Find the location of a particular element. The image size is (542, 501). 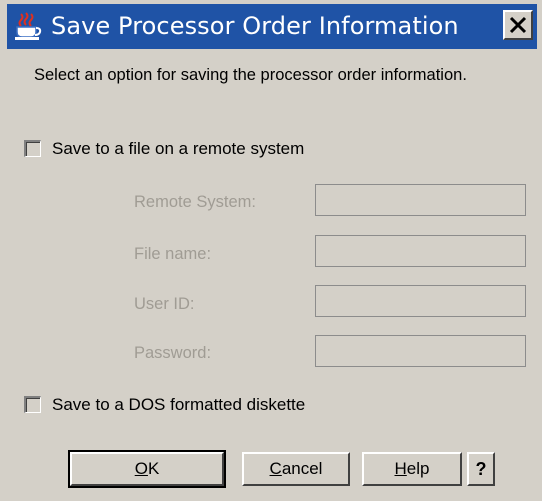

ok-button: OK is located at coordinates (147, 469).